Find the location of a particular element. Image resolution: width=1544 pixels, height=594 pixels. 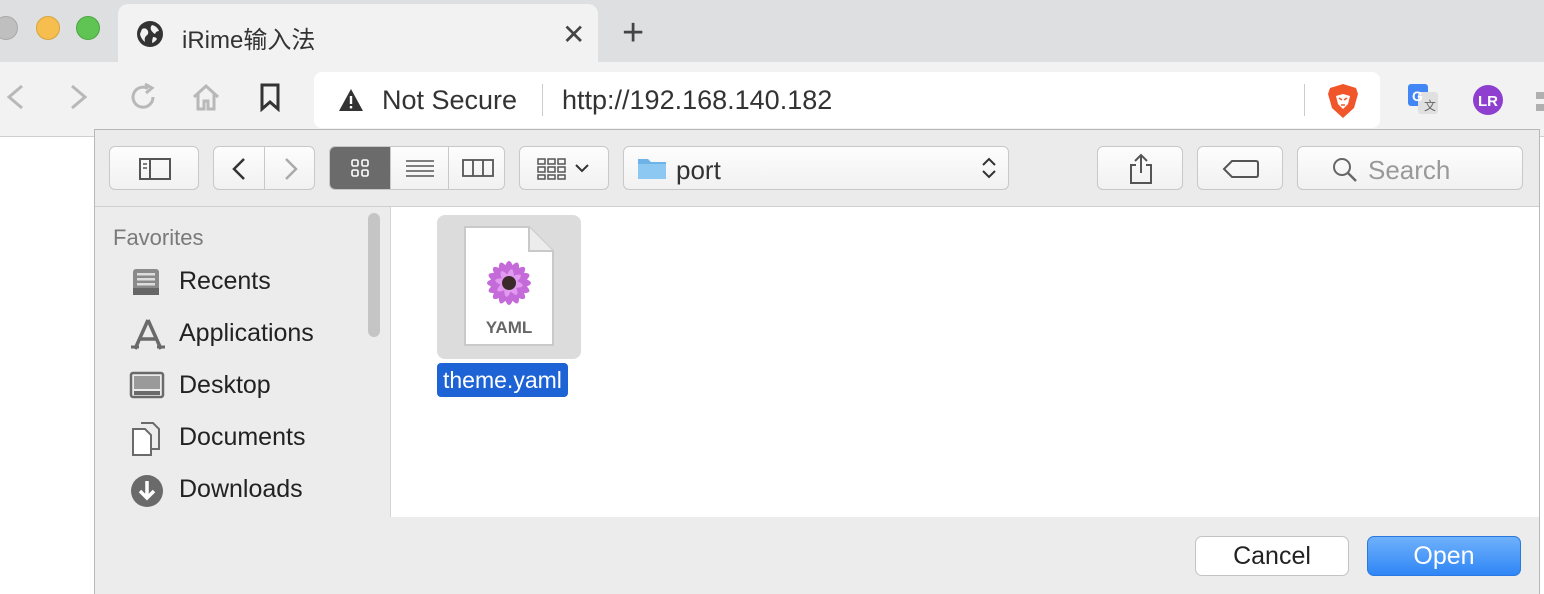

cancel-button: Cancel is located at coordinates (1272, 556).